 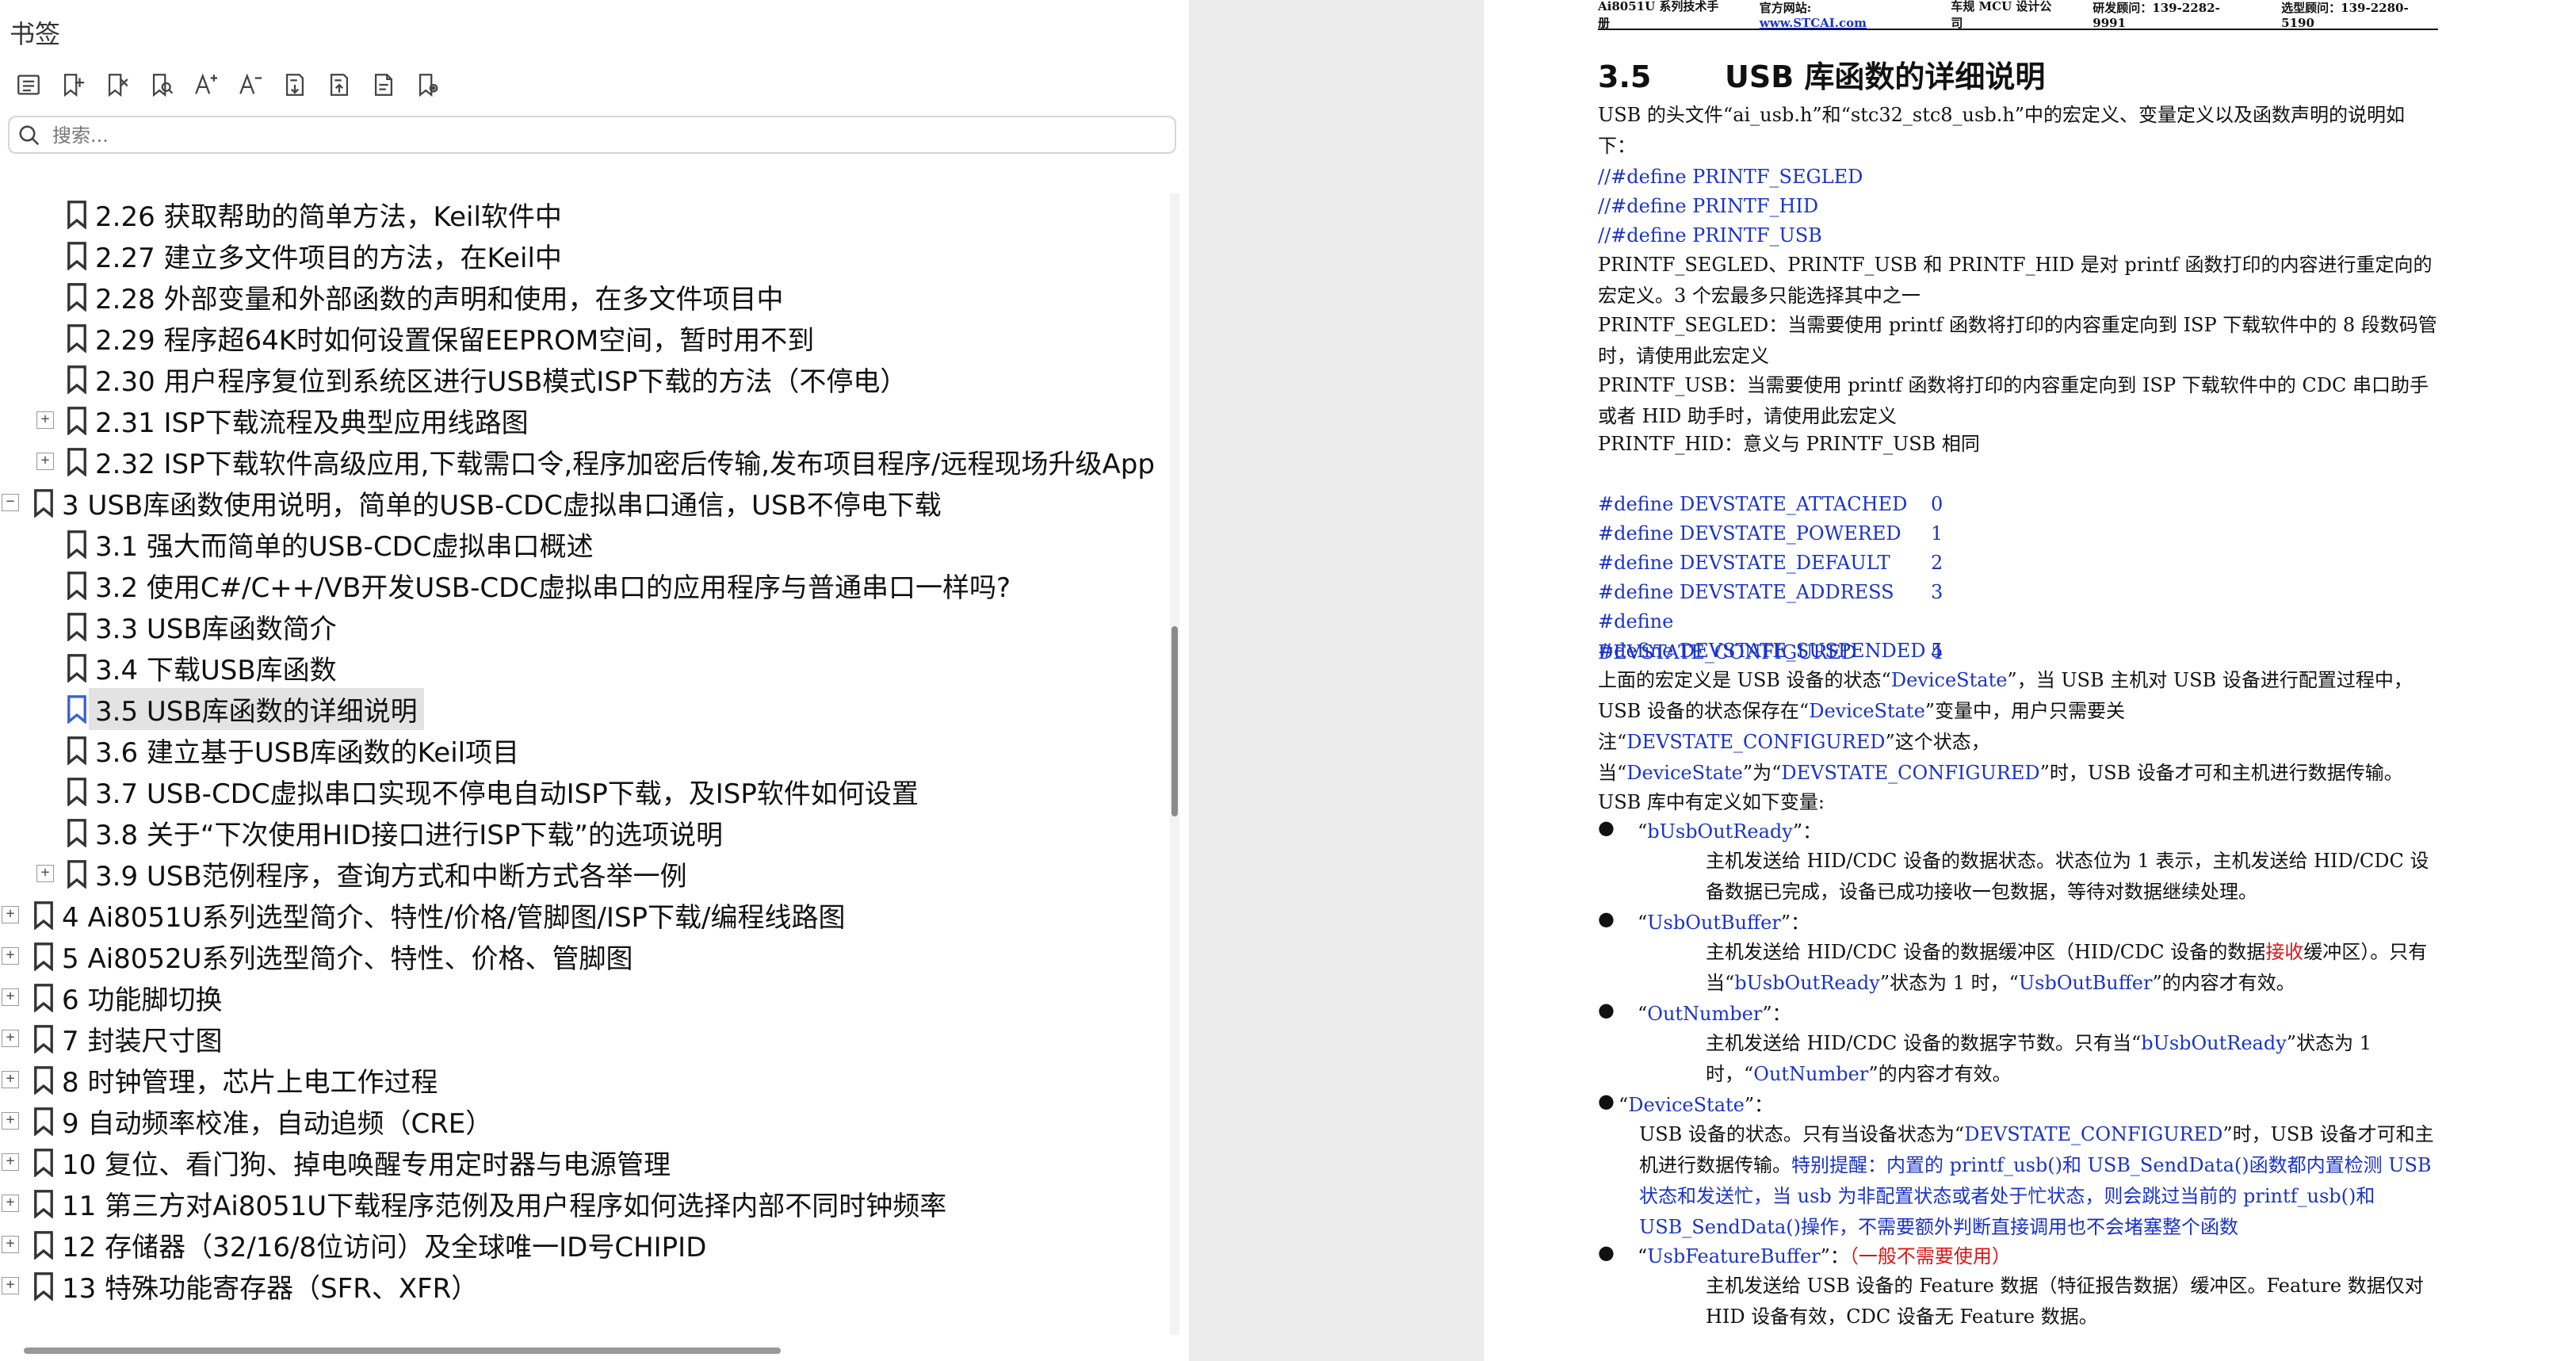 I want to click on bookmark-label: 3.1 强大而简单的USB-CDC虚拟串口概述, so click(x=344, y=546).